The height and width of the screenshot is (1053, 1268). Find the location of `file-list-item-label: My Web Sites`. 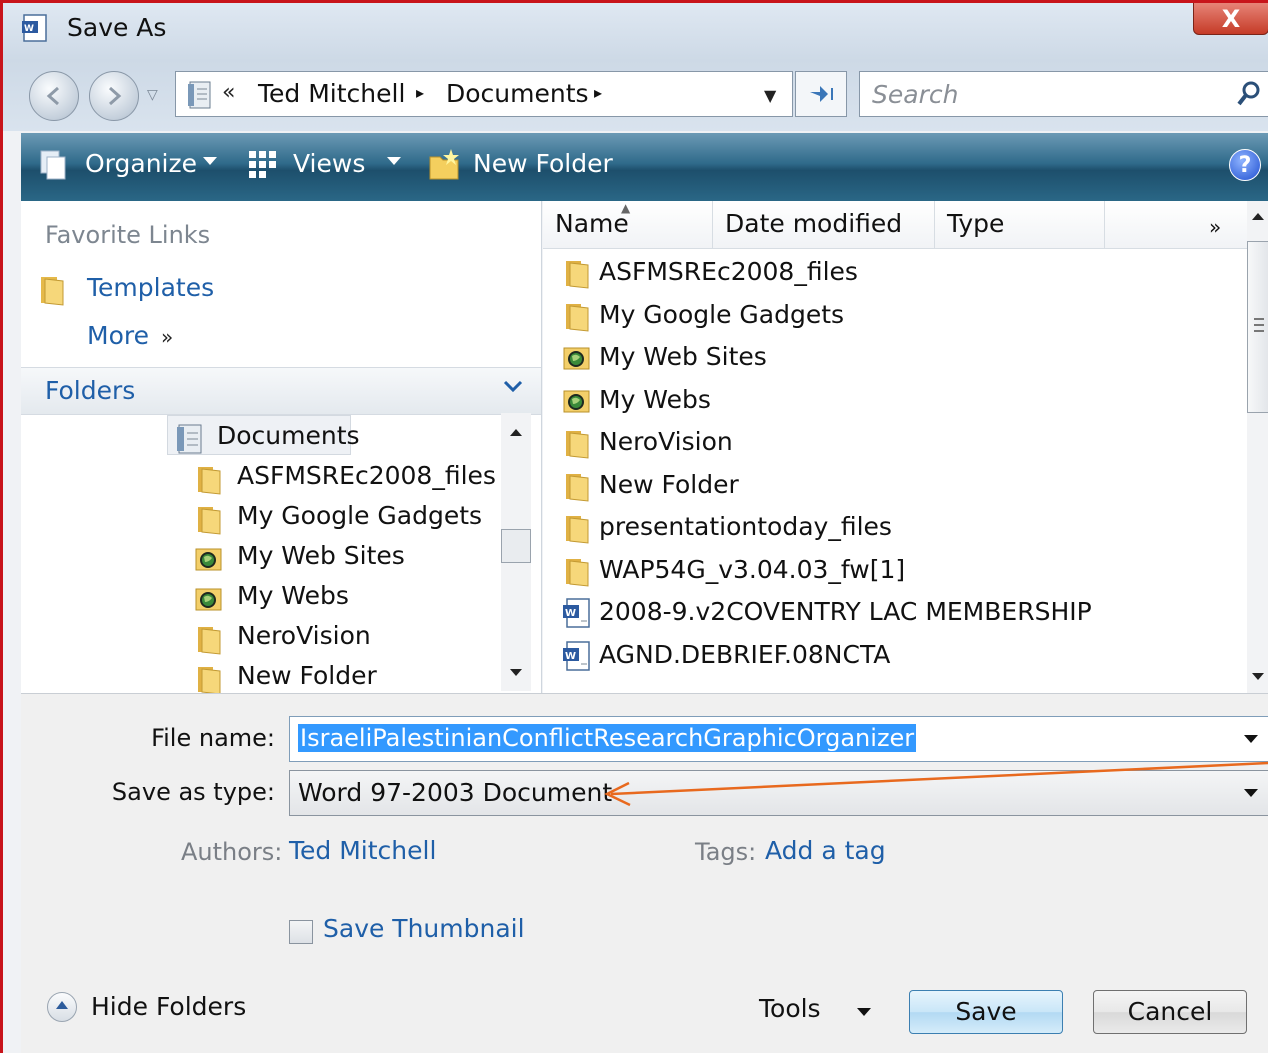

file-list-item-label: My Web Sites is located at coordinates (683, 356).